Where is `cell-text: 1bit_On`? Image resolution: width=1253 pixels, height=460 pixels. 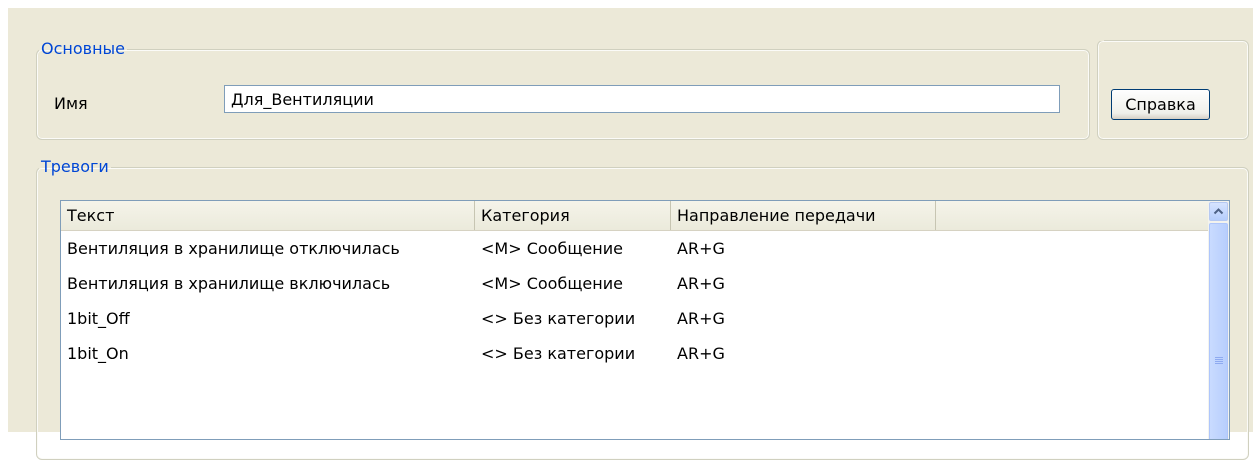 cell-text: 1bit_On is located at coordinates (98, 353).